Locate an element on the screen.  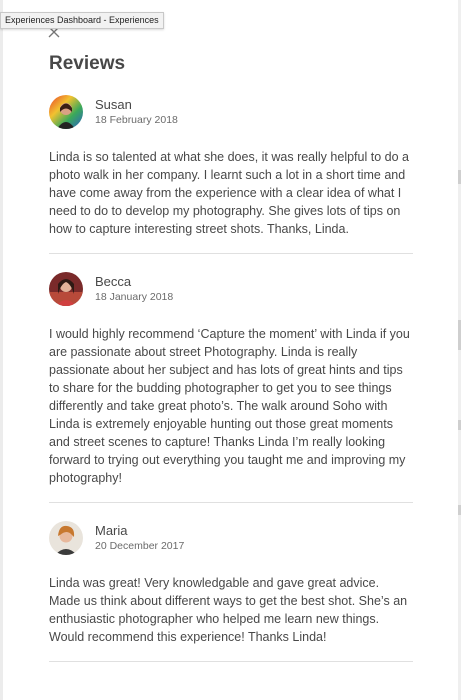
tab-tooltip: Experiences Dashboard - Experiences is located at coordinates (82, 20).